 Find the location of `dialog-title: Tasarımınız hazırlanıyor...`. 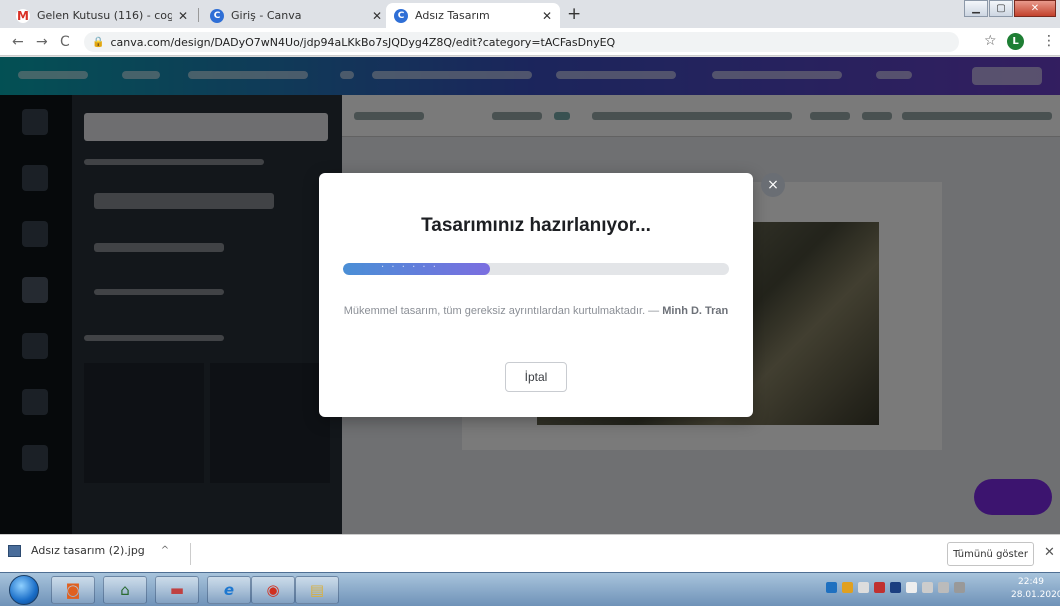

dialog-title: Tasarımınız hazırlanıyor... is located at coordinates (536, 225).